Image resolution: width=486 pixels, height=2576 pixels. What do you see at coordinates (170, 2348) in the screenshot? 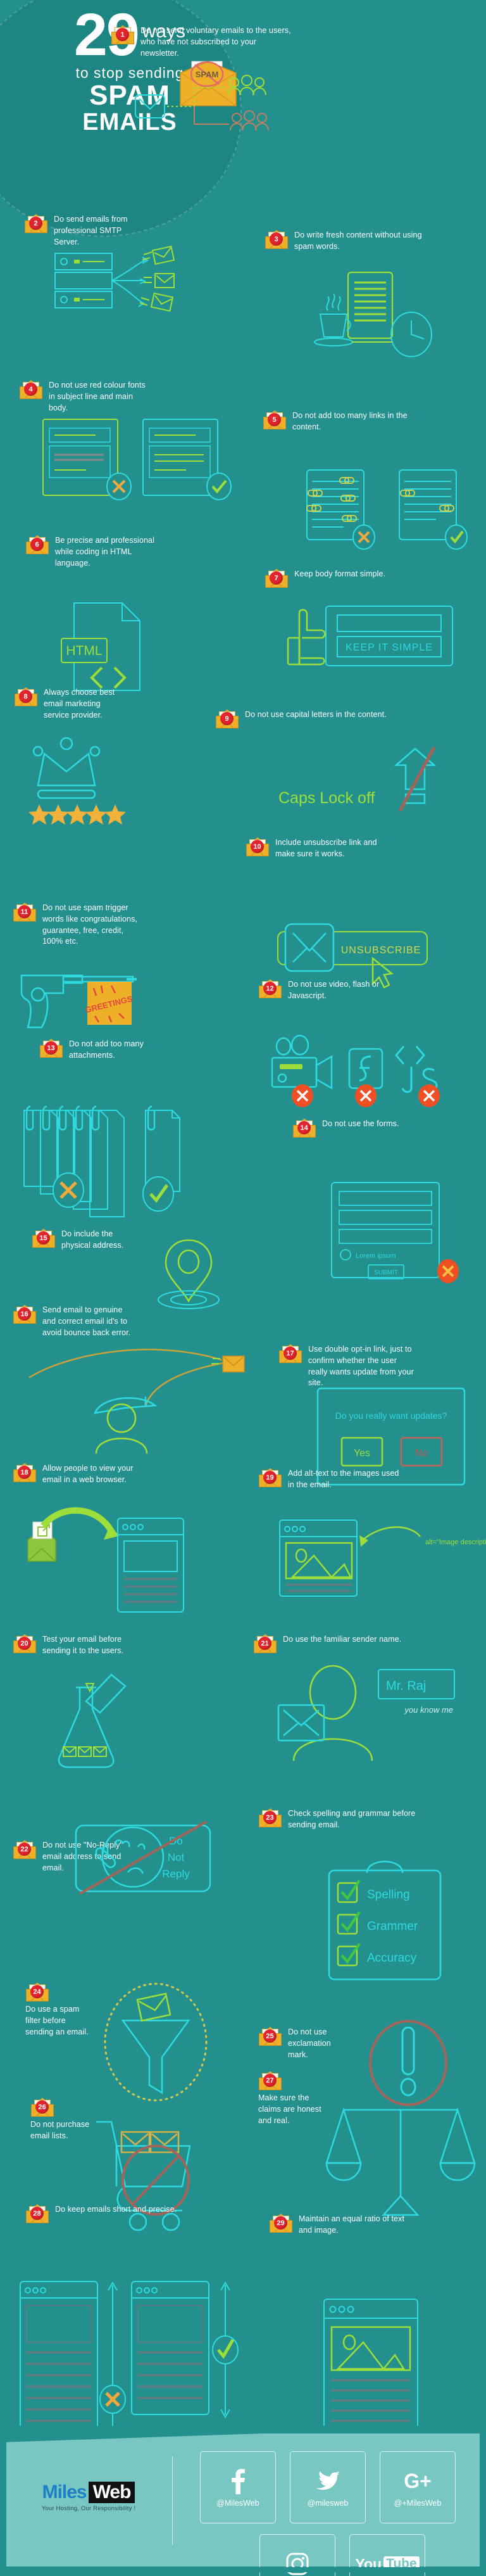
I see `short-email-window` at bounding box center [170, 2348].